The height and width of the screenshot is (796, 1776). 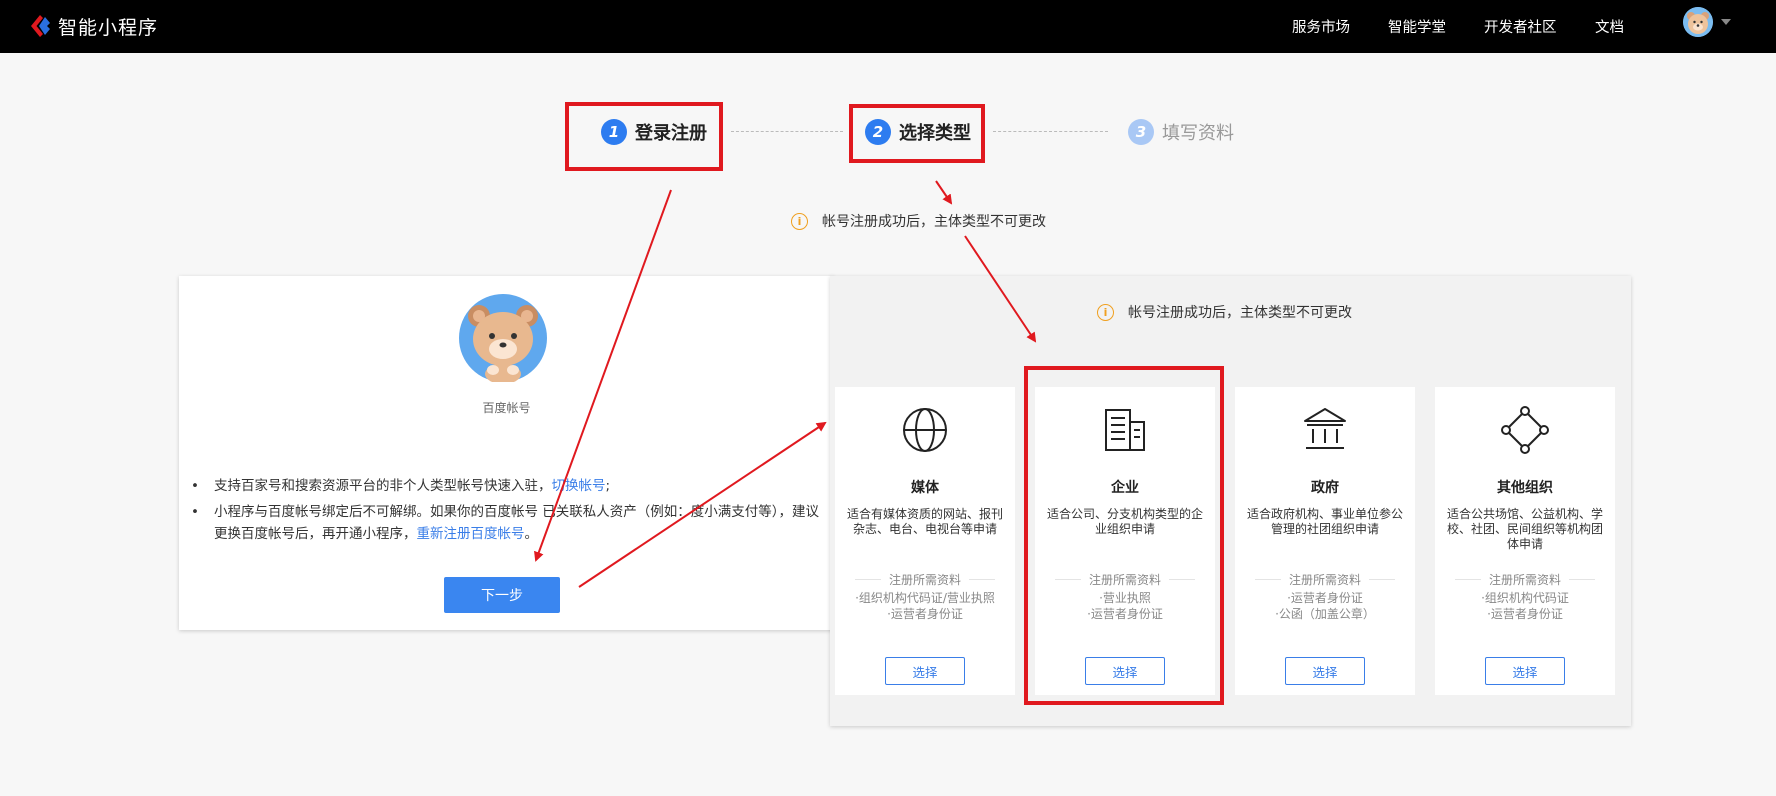 I want to click on select-other-org-button: 选择, so click(x=1525, y=671).